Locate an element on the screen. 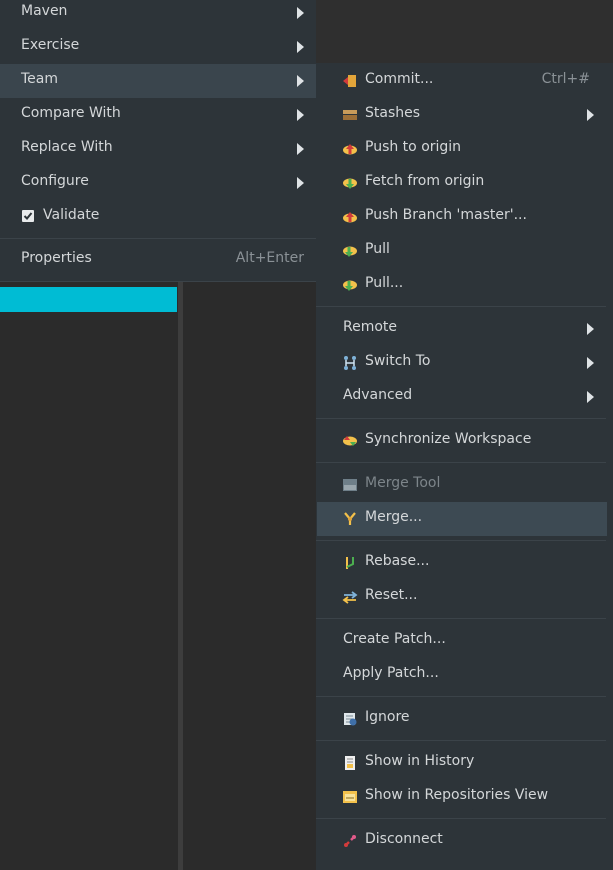  disconnect-icon is located at coordinates (350, 841).